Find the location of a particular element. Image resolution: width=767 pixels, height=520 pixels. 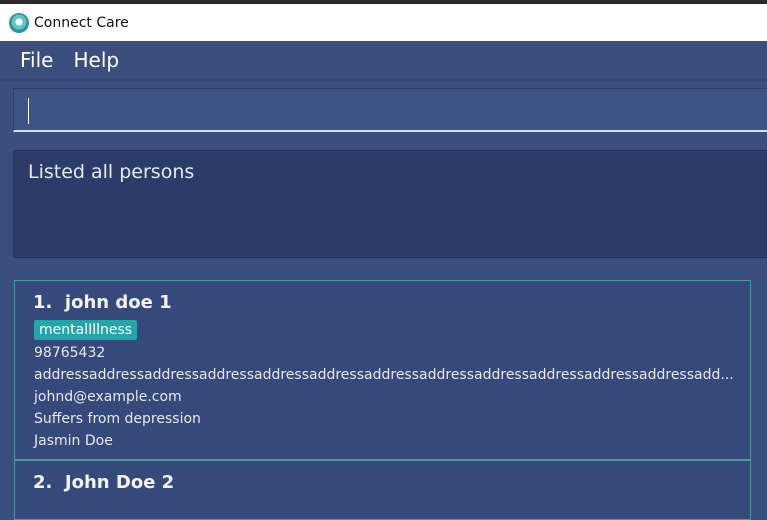

person-phone: 98765432 is located at coordinates (70, 353).